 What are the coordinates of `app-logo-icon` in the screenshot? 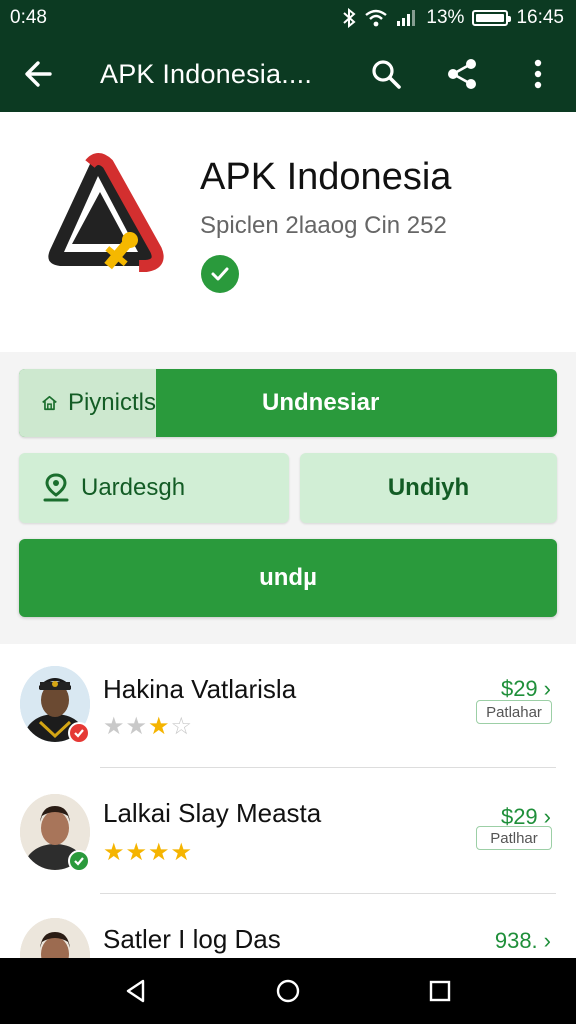 It's located at (103, 217).